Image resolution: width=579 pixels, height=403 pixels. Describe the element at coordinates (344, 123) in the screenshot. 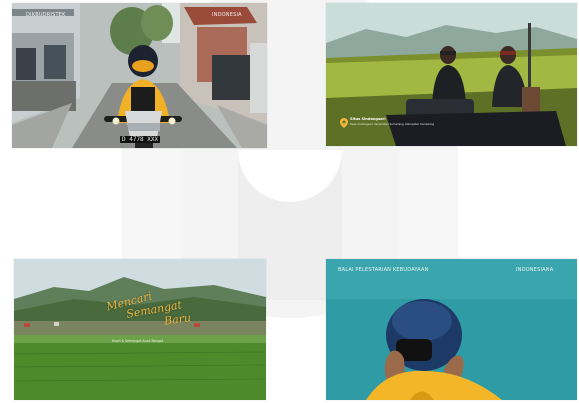

I see `map-pin-icon` at that location.